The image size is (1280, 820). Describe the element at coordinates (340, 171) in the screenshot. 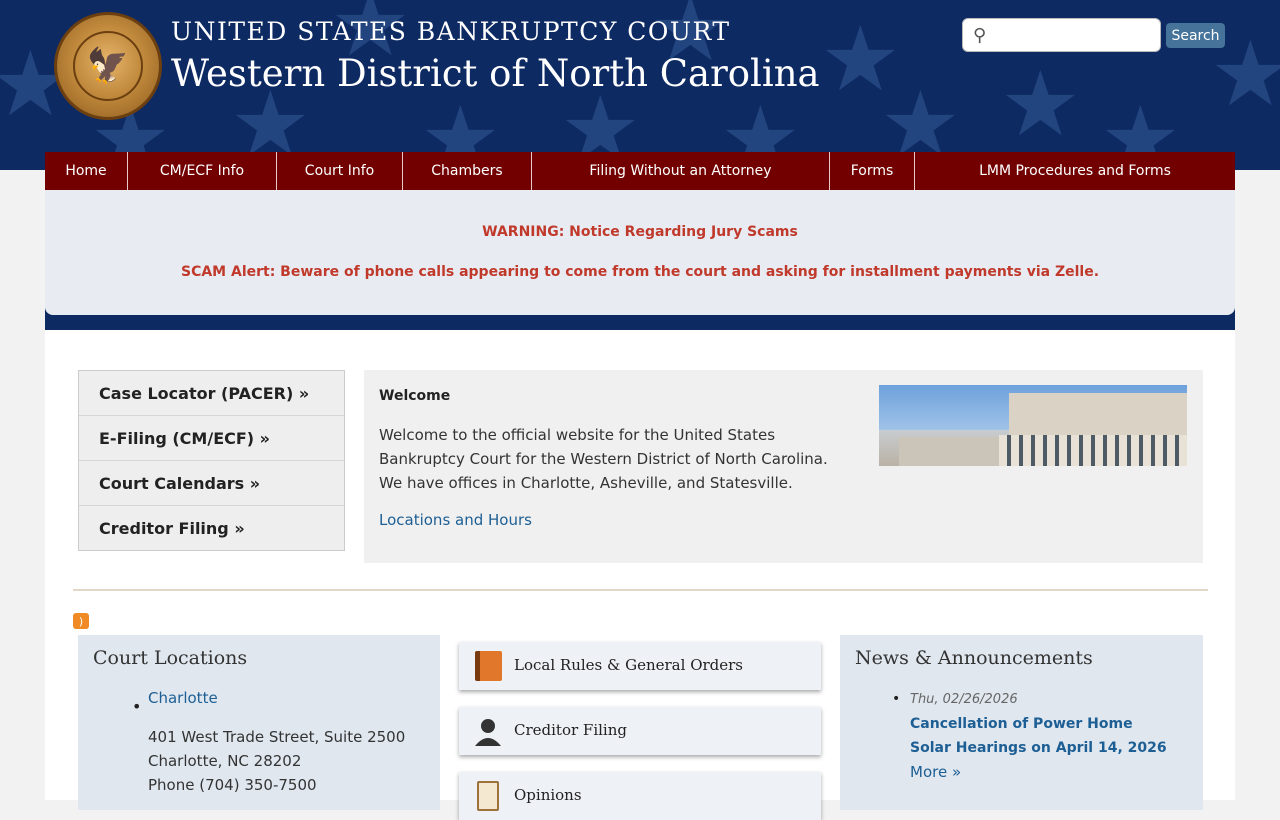

I see `nav-item-court-info: Court Info` at that location.